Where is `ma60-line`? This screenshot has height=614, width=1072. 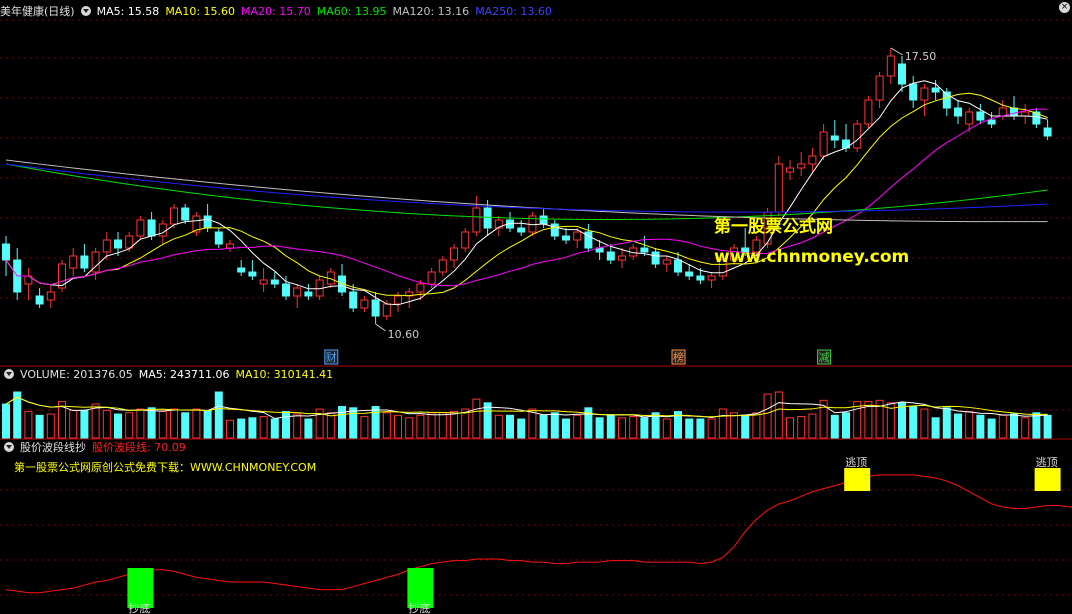 ma60-line is located at coordinates (526, 192).